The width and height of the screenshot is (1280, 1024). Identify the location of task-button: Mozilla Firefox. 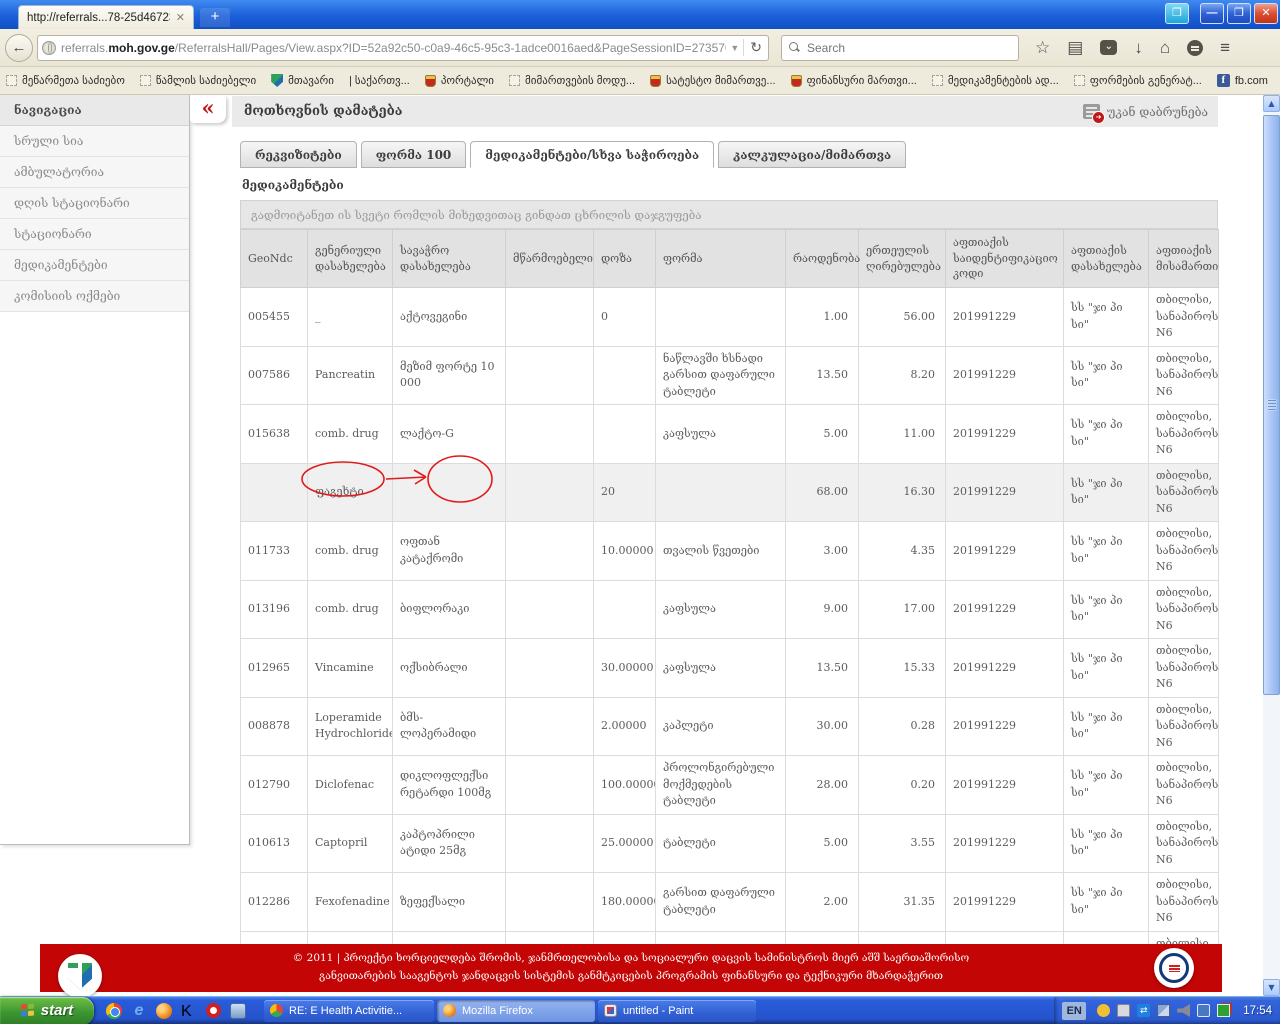
(516, 1010).